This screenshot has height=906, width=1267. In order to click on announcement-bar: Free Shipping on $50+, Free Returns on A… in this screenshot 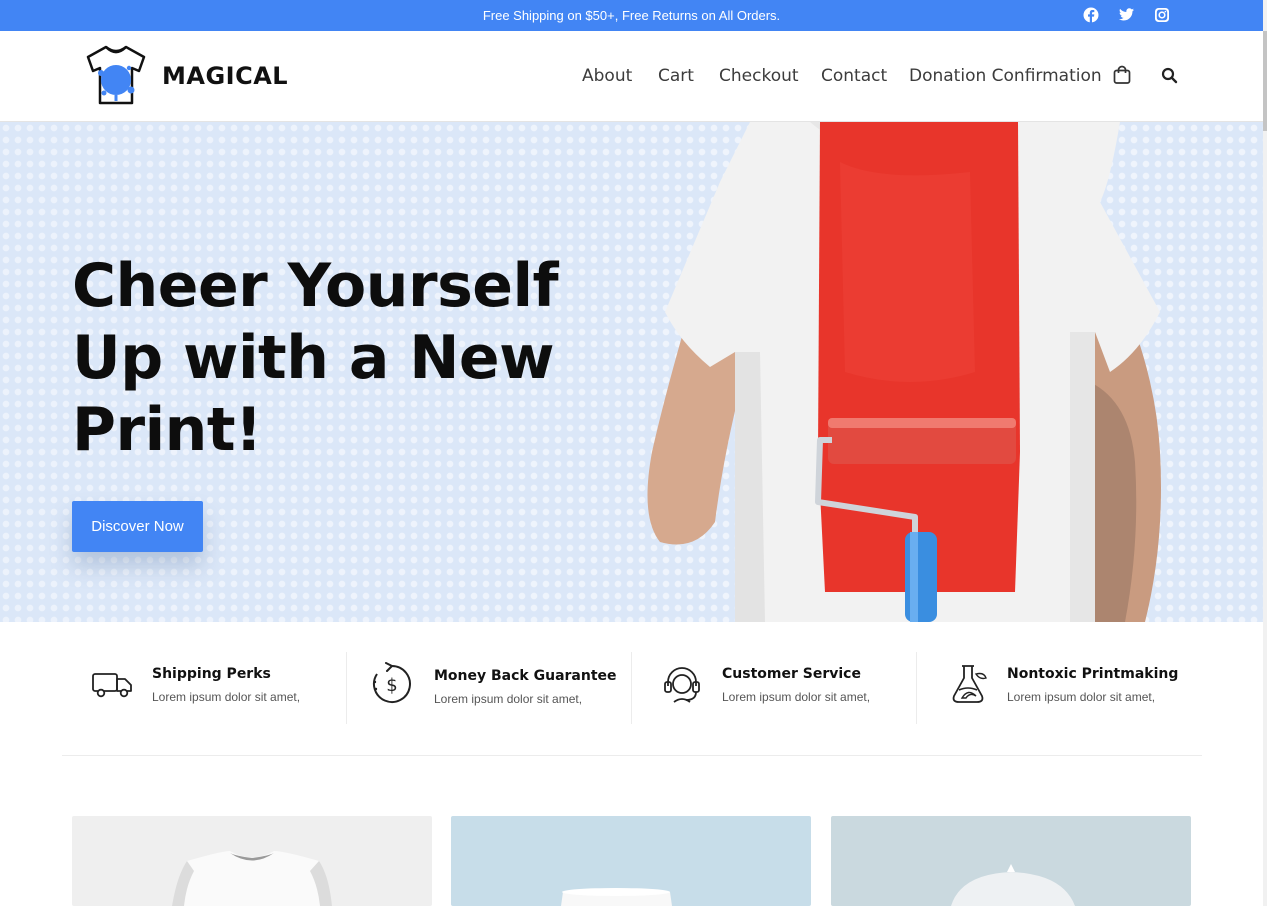, I will do `click(631, 15)`.